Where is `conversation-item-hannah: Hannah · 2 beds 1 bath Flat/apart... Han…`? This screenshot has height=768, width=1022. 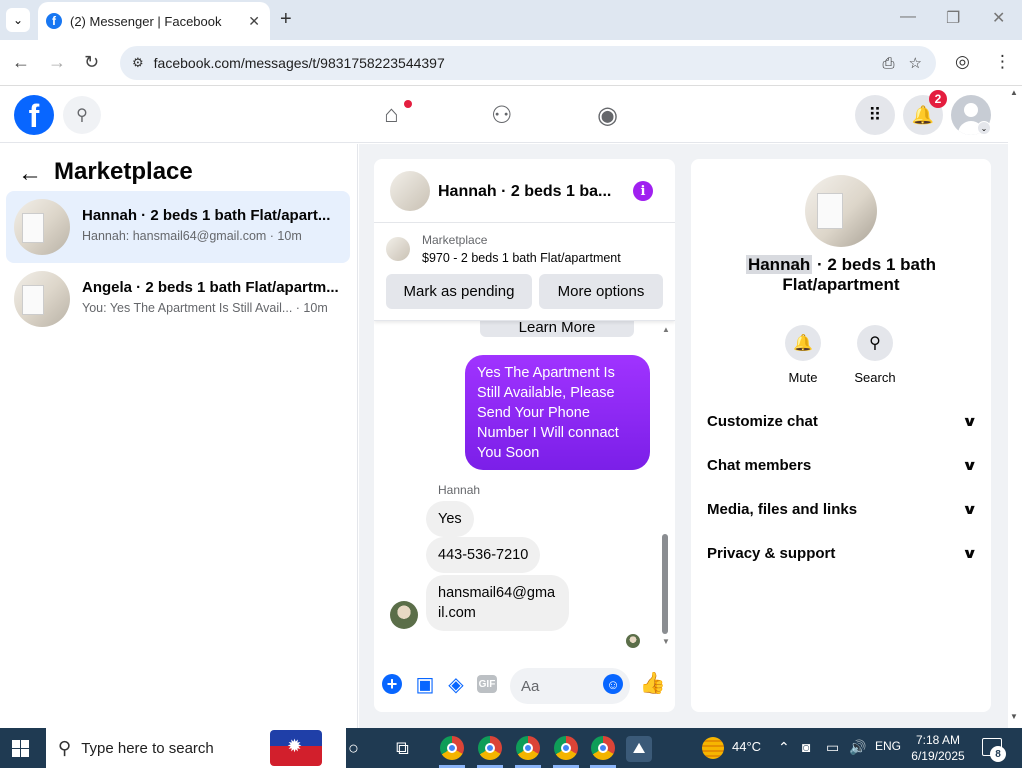 conversation-item-hannah: Hannah · 2 beds 1 bath Flat/apart... Han… is located at coordinates (178, 227).